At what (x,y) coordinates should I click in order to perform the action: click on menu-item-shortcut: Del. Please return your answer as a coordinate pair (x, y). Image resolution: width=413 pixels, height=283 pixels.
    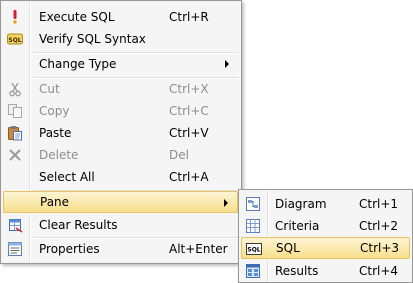
    Looking at the image, I should click on (179, 155).